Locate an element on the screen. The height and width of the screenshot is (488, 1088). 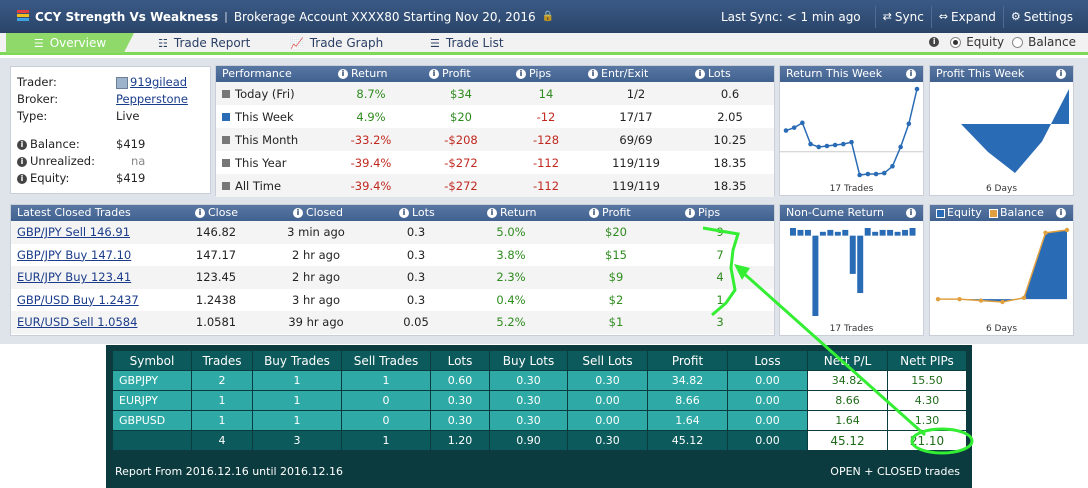
pips-cell: 9 is located at coordinates (720, 232).